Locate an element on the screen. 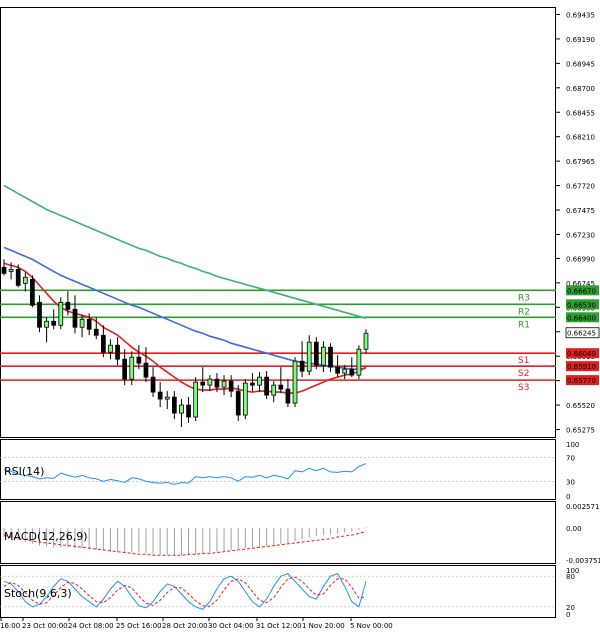  x-tick-label: 1 Nov 20:00 is located at coordinates (323, 626).